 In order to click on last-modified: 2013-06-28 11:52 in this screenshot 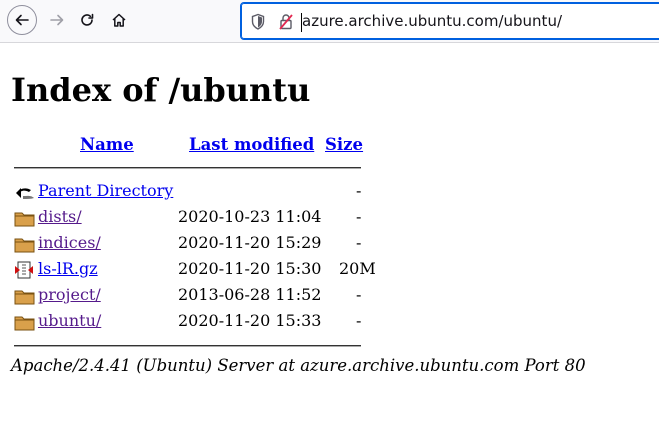, I will do `click(250, 294)`.